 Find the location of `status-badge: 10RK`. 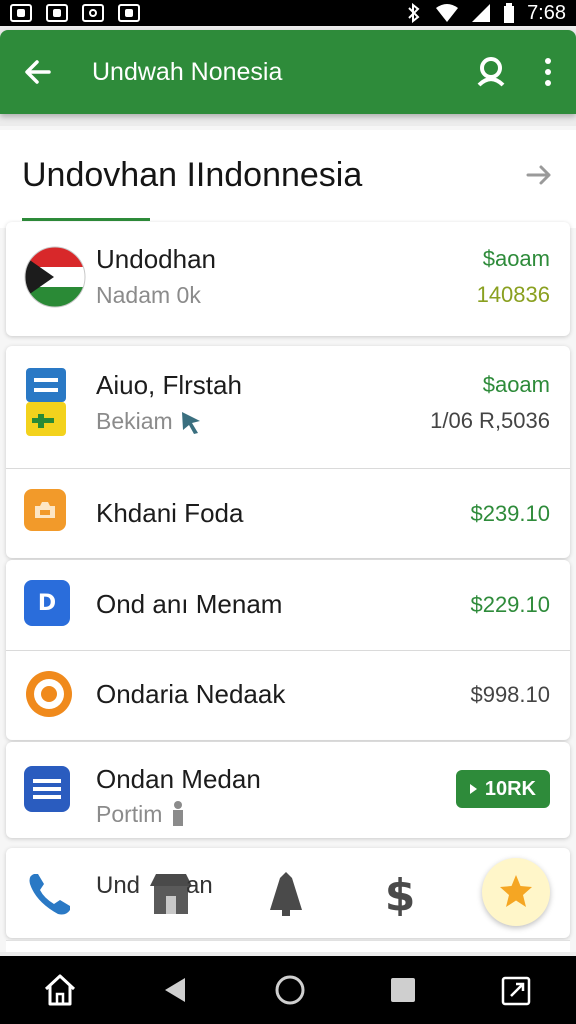

status-badge: 10RK is located at coordinates (502, 789).